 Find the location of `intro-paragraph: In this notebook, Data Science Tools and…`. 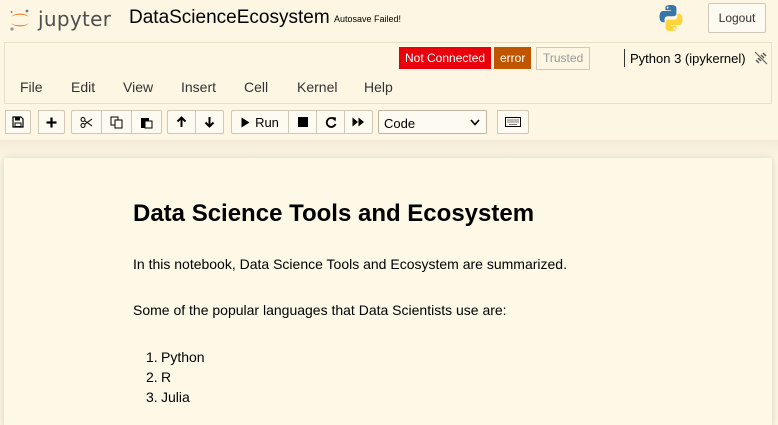

intro-paragraph: In this notebook, Data Science Tools and… is located at coordinates (350, 264).